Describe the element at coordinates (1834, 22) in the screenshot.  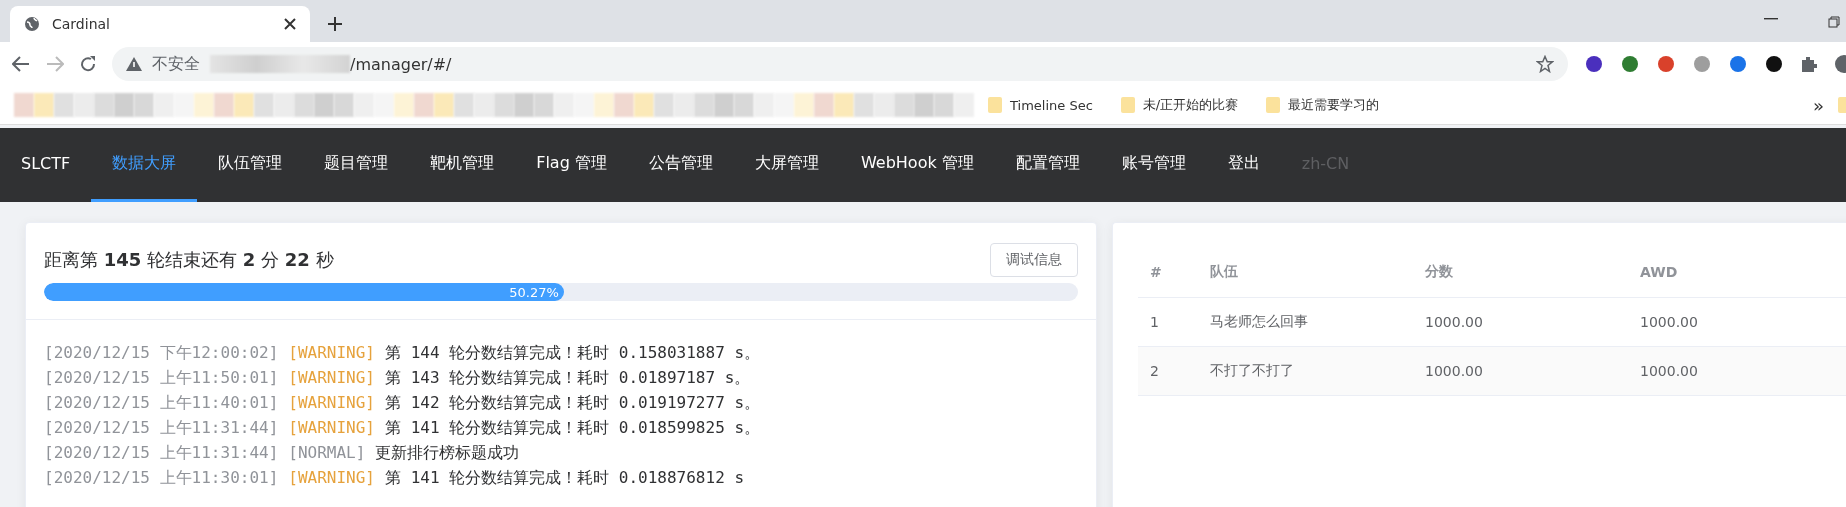
I see `restore-icon` at that location.